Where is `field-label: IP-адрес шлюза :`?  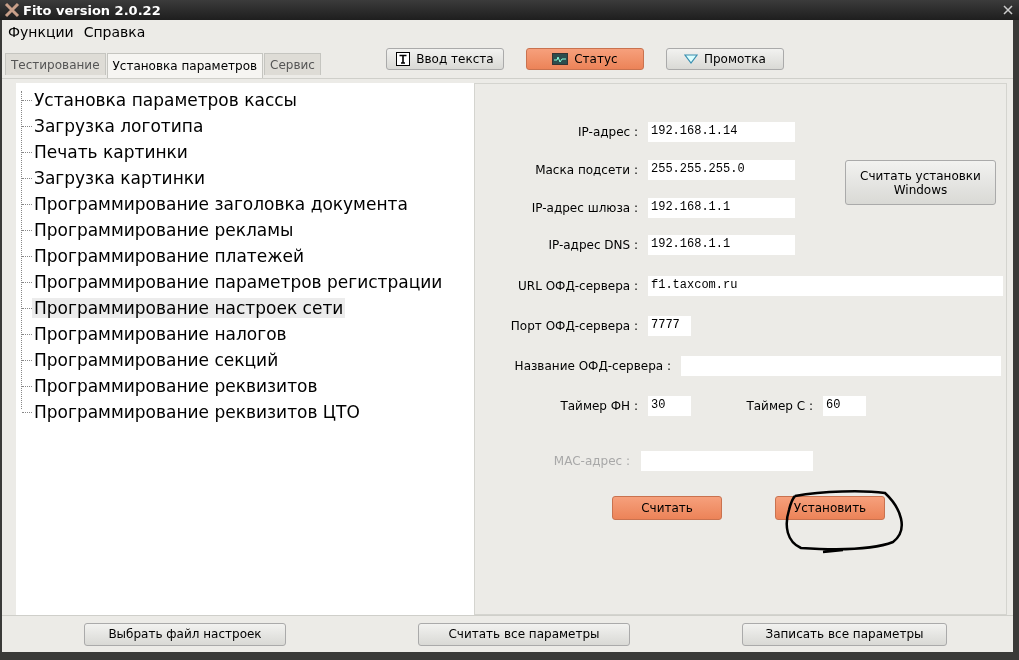 field-label: IP-адрес шлюза : is located at coordinates (584, 208).